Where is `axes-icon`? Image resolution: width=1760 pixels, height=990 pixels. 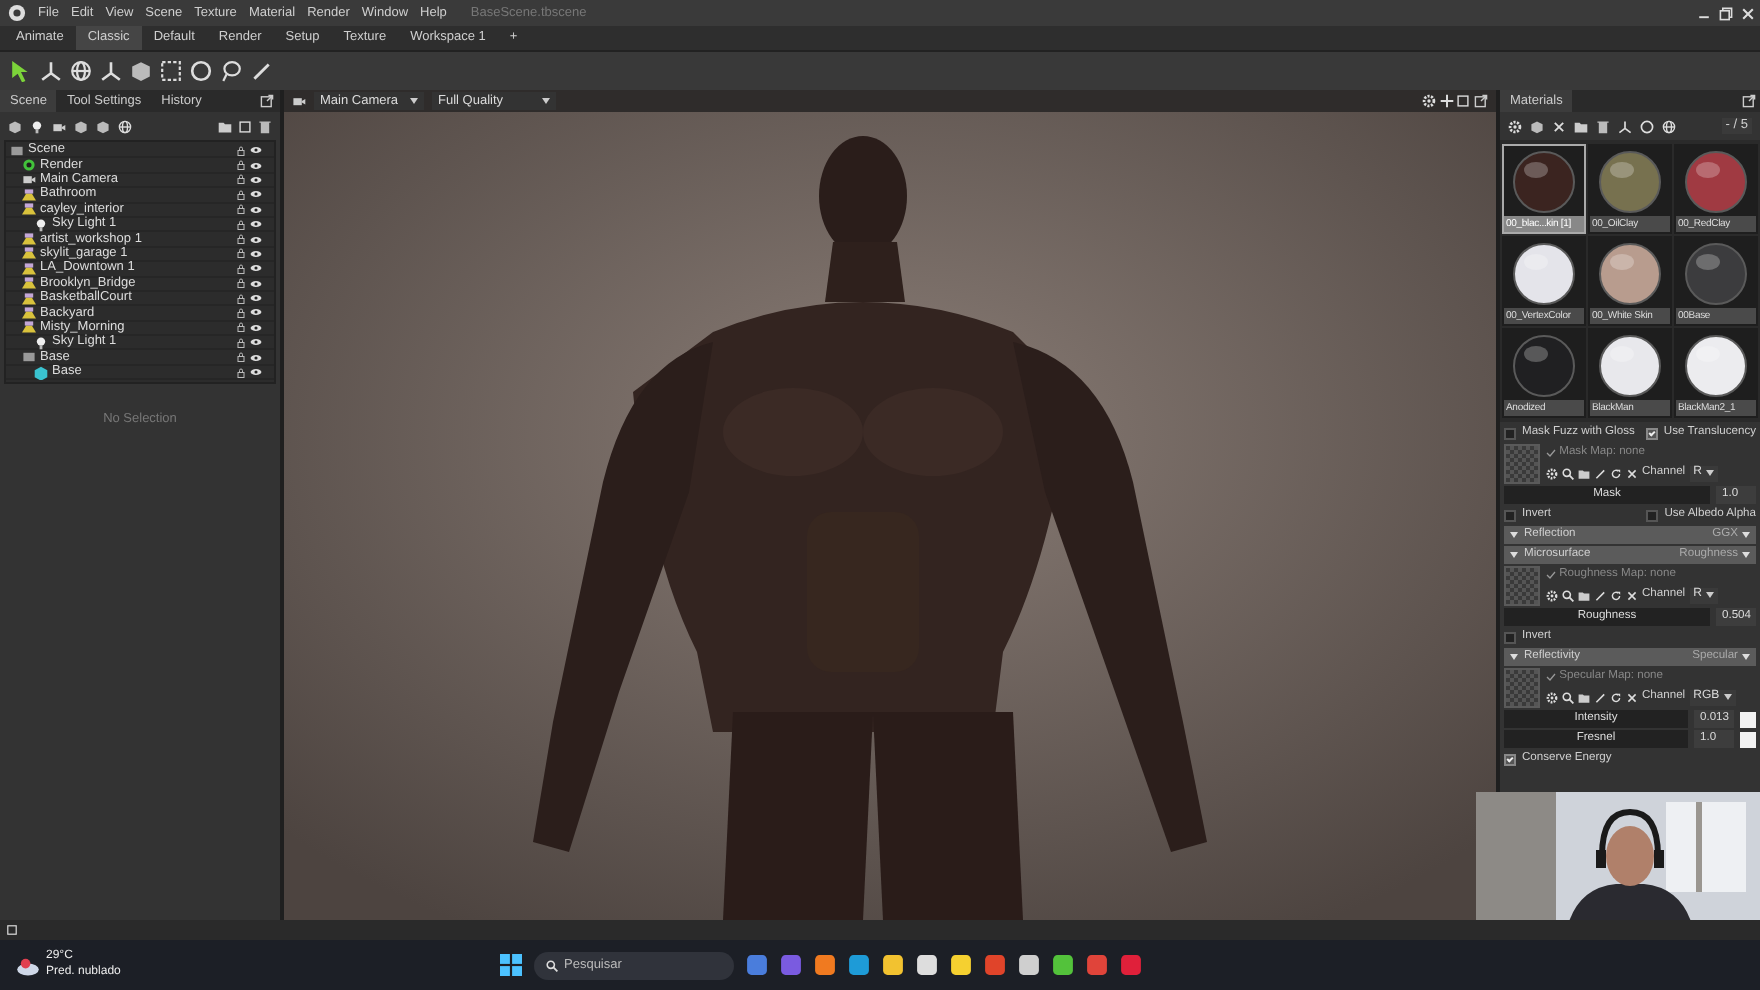 axes-icon is located at coordinates (111, 71).